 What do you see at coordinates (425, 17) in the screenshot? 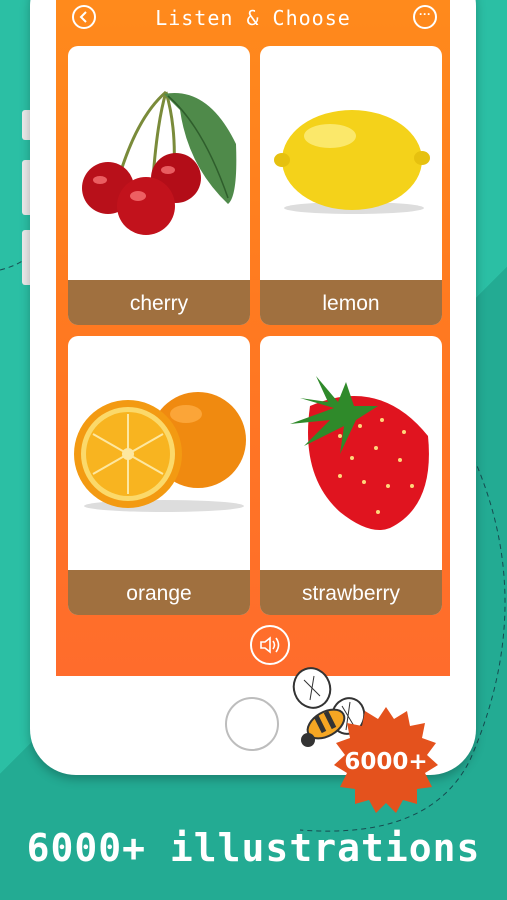
I see `more-options-icon: ···` at bounding box center [425, 17].